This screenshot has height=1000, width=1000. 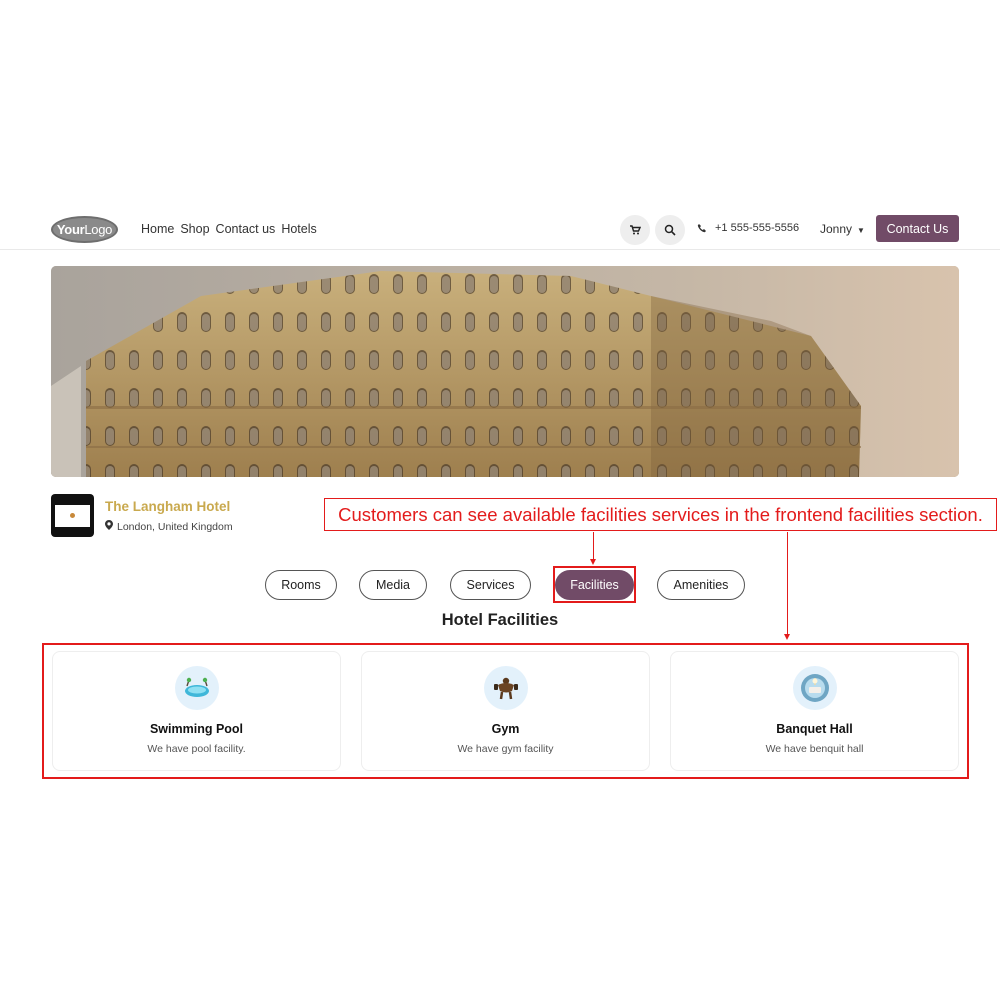 I want to click on section-title: Hotel Facilities, so click(x=500, y=620).